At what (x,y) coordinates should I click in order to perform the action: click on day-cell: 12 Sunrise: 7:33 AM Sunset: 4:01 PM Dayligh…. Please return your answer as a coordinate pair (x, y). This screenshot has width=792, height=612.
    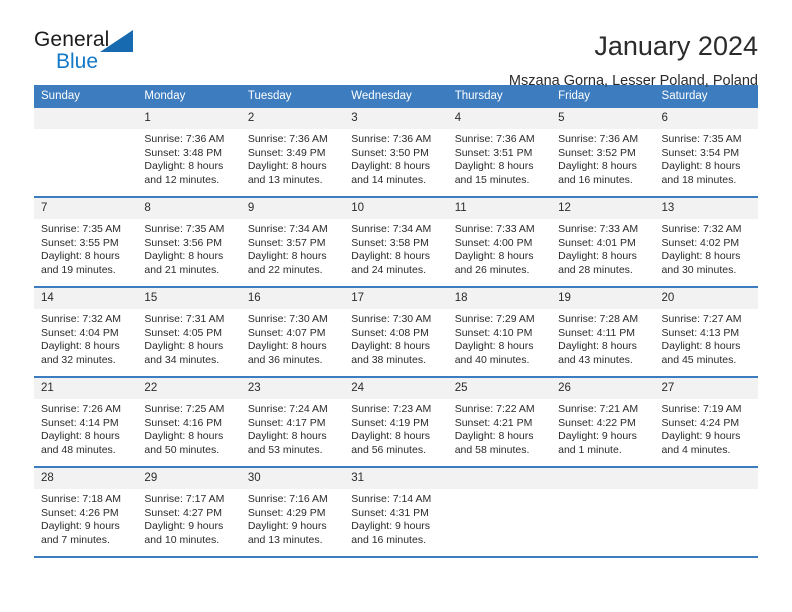
    Looking at the image, I should click on (603, 242).